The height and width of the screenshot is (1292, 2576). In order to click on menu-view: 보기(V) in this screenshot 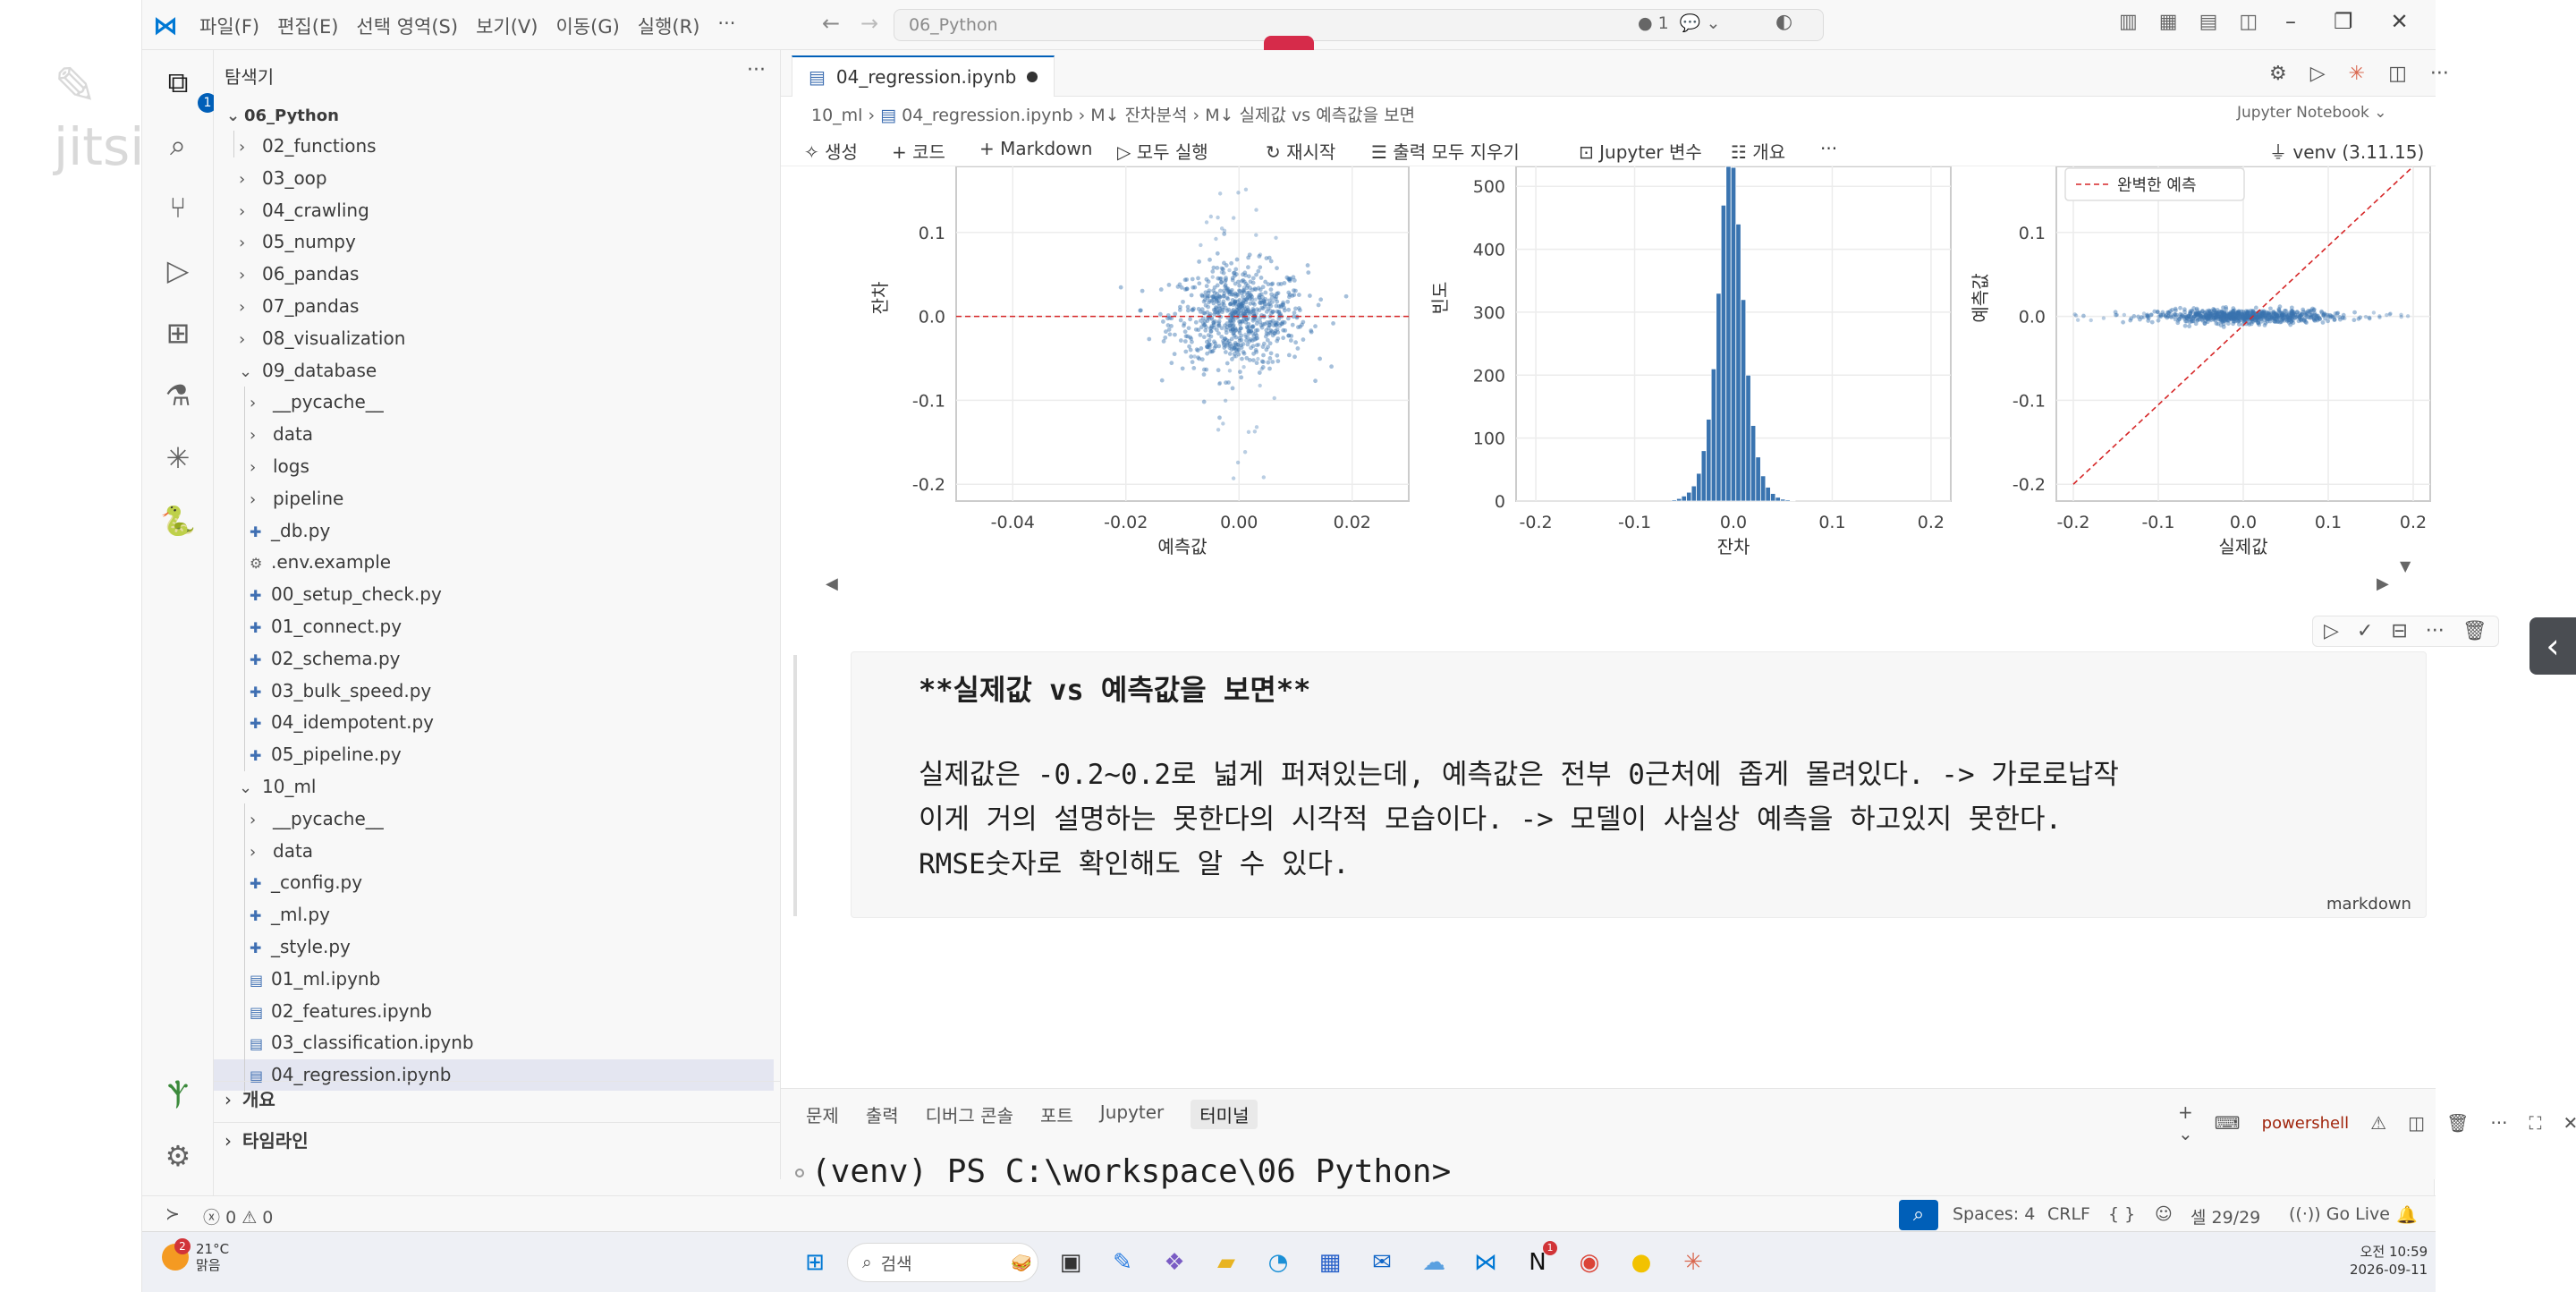, I will do `click(507, 26)`.